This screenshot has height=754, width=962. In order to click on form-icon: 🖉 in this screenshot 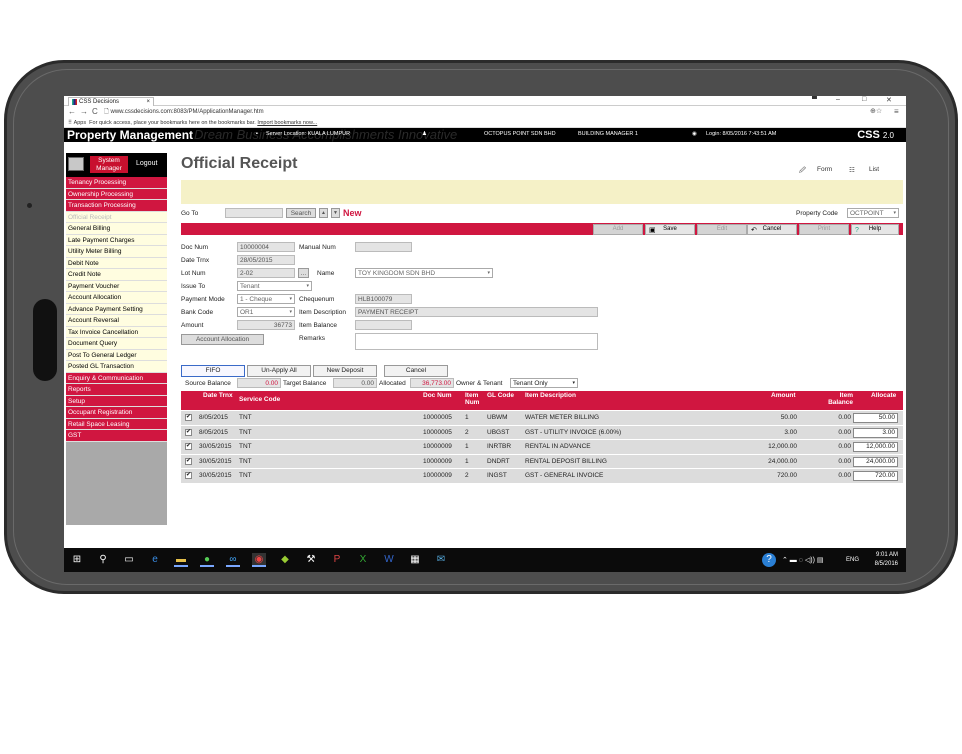, I will do `click(802, 171)`.